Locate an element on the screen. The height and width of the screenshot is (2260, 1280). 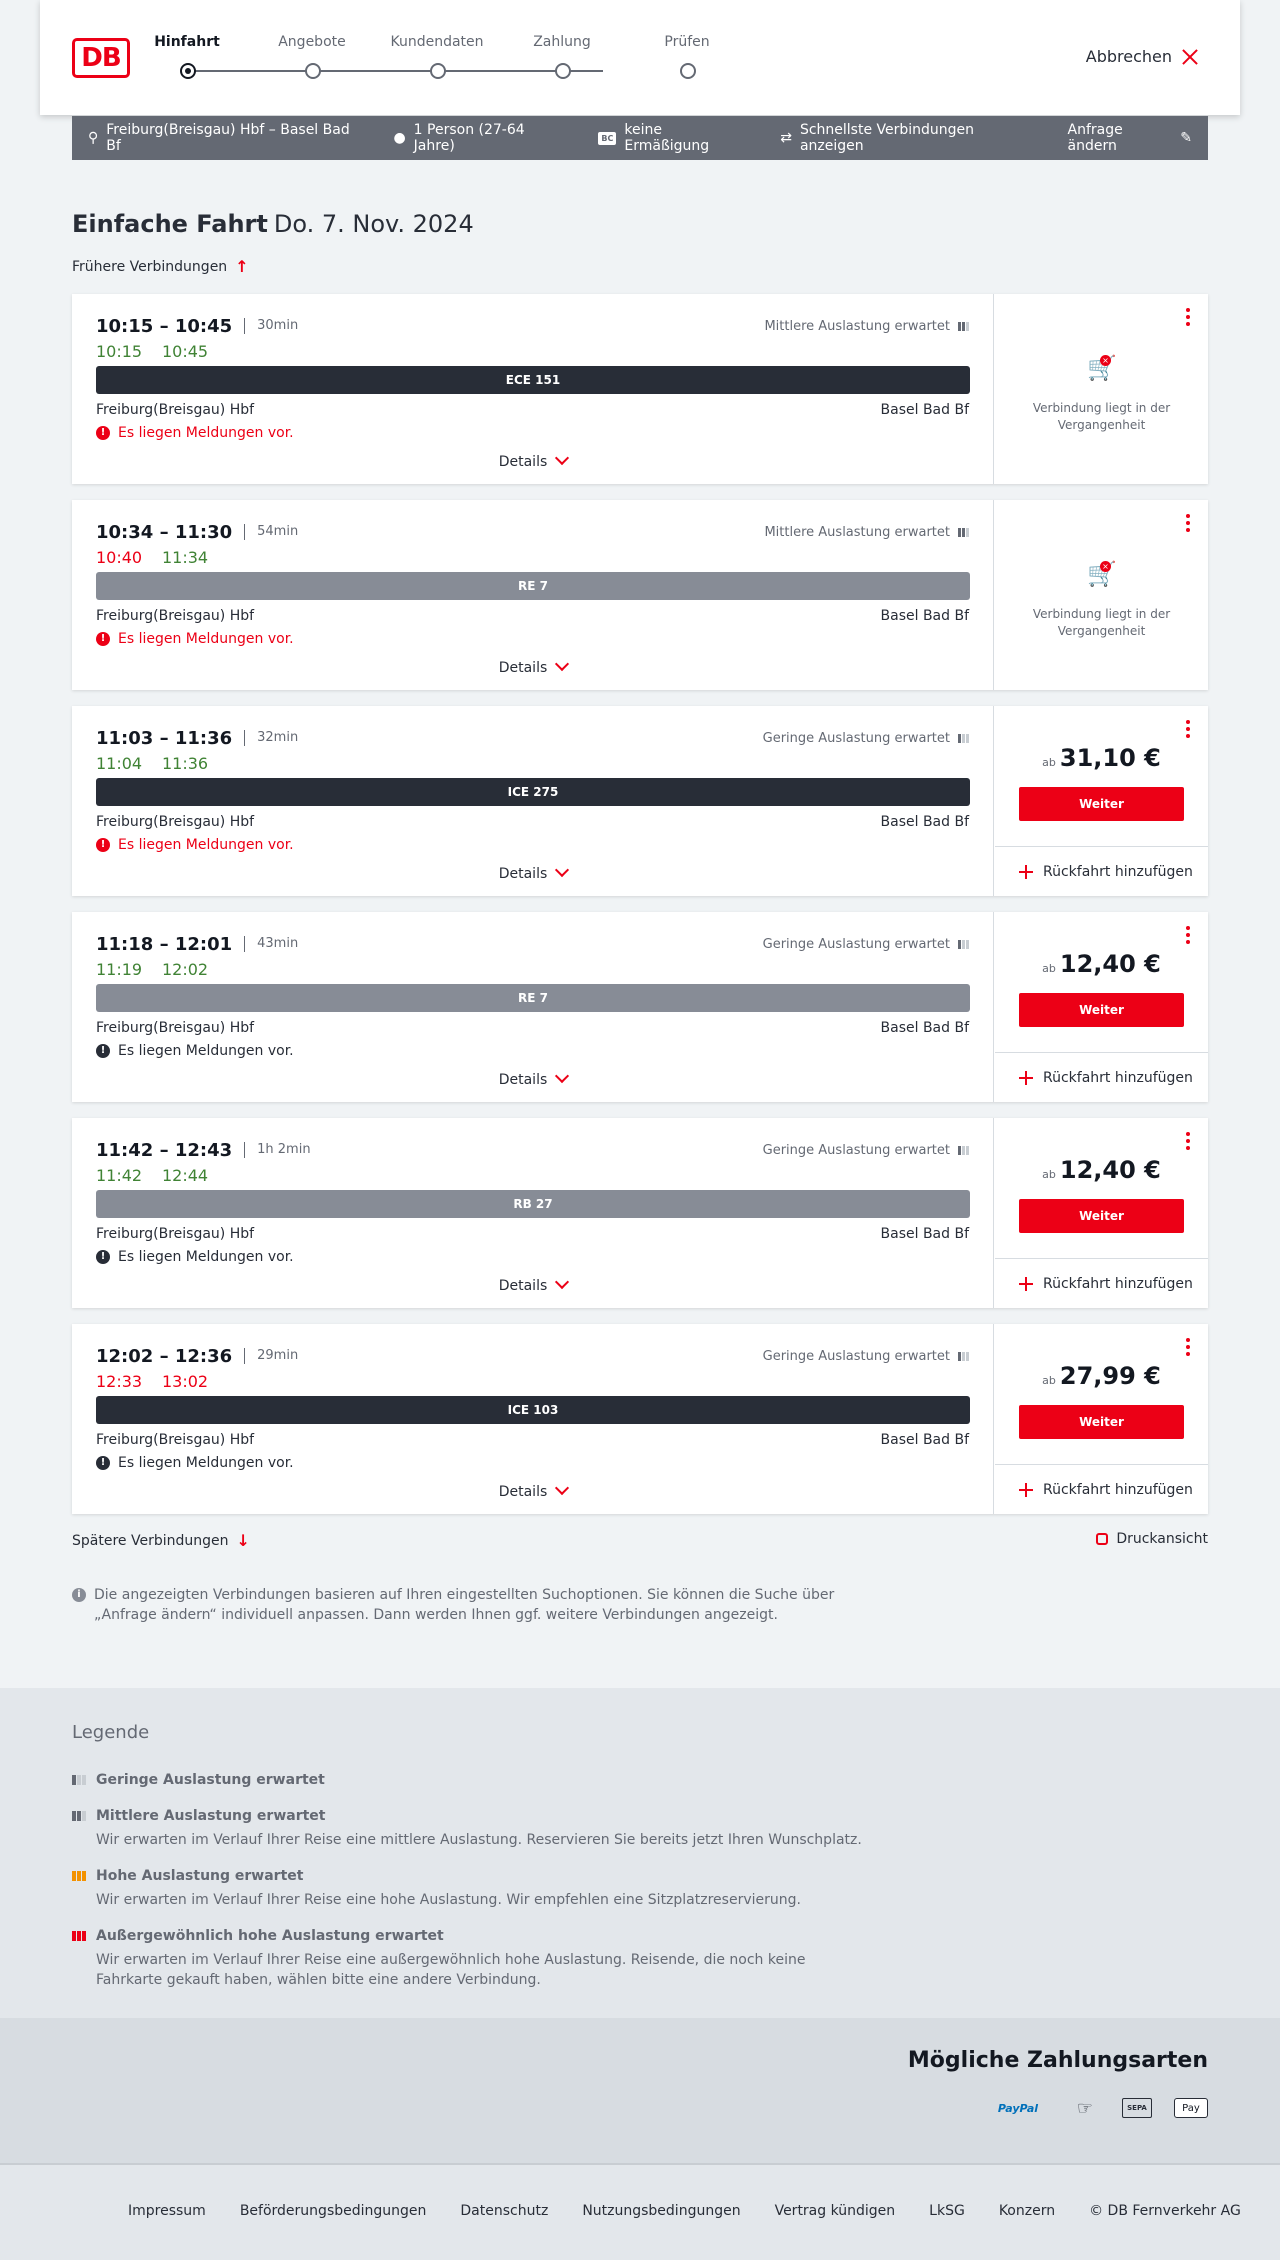
scheduled-times: 11:18 – 12:01 is located at coordinates (164, 944).